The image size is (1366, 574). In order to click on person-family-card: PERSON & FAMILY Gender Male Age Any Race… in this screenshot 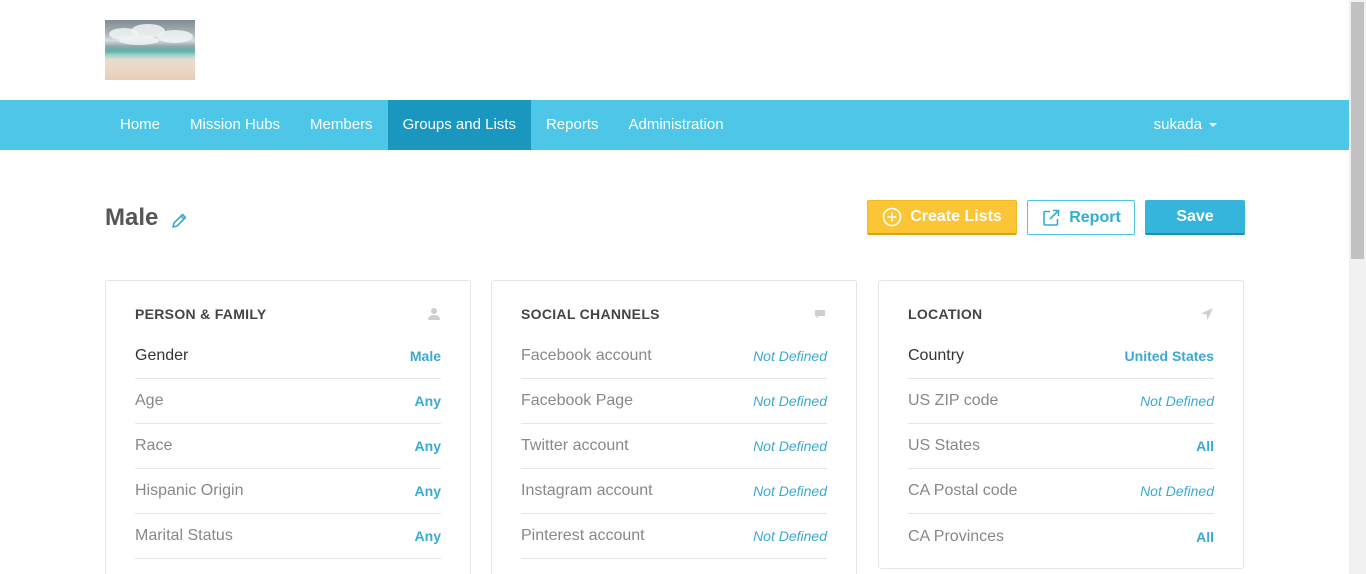, I will do `click(288, 427)`.